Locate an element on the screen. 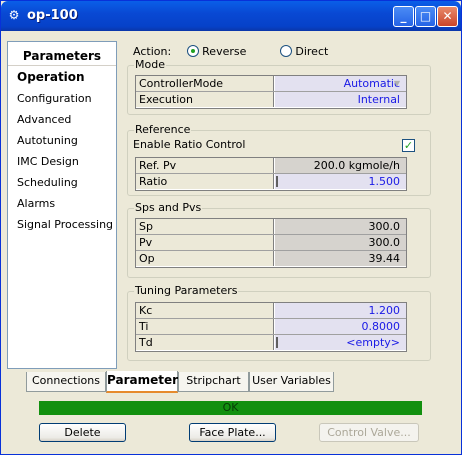 The height and width of the screenshot is (455, 462). grid-row: ControllerMode Automatic ▼ is located at coordinates (271, 84).